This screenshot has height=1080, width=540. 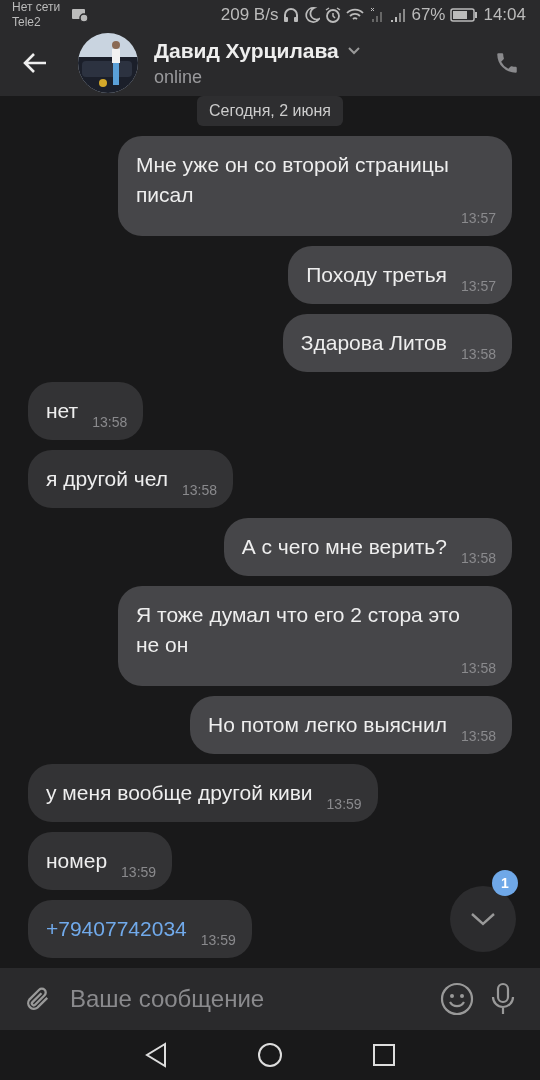 I want to click on message-bubble: у меня вообще другой киви 13:59, so click(x=203, y=793).